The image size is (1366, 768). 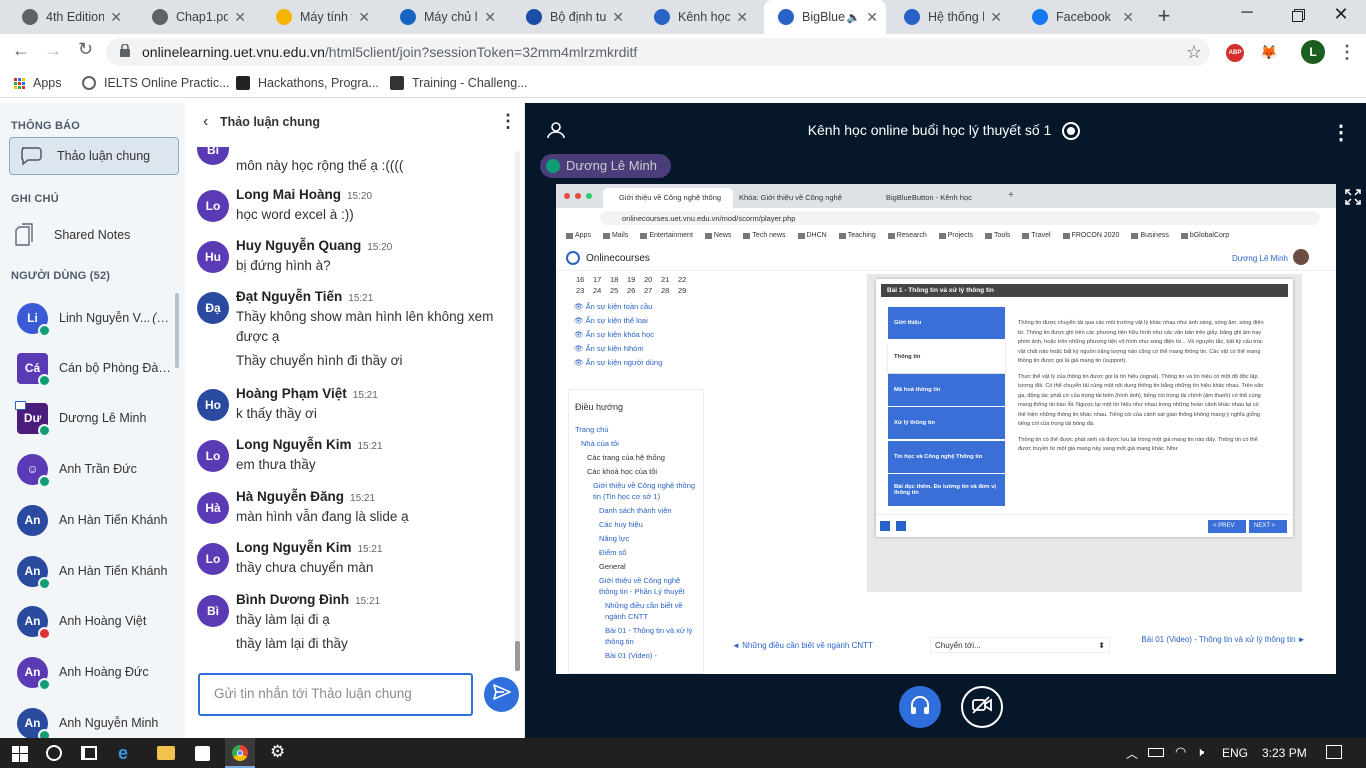 What do you see at coordinates (118, 318) in the screenshot?
I see `user-name: Linh Nguyễn V...(Bạn)` at bounding box center [118, 318].